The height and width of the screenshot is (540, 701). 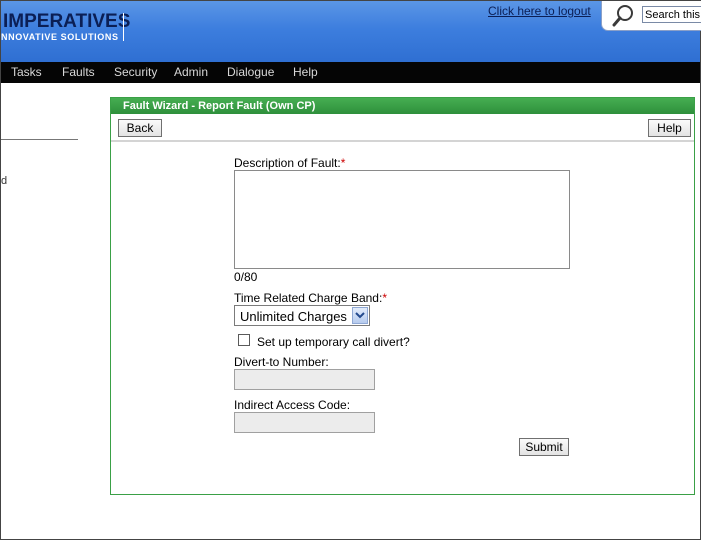 I want to click on help-button: Help, so click(x=669, y=128).